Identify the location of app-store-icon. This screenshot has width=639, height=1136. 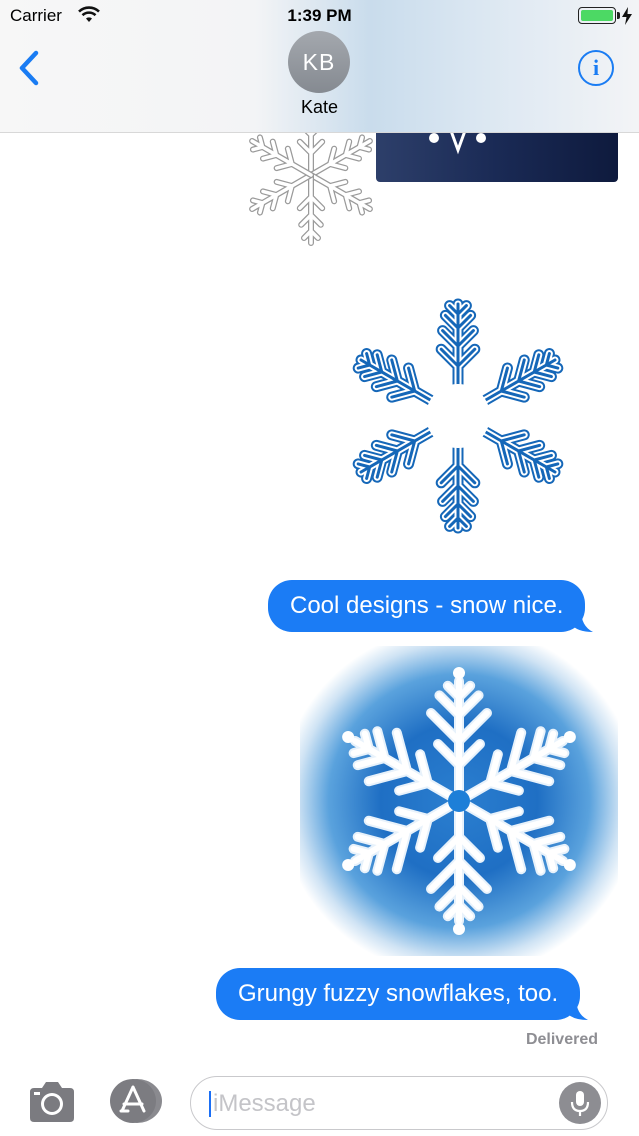
(136, 1101).